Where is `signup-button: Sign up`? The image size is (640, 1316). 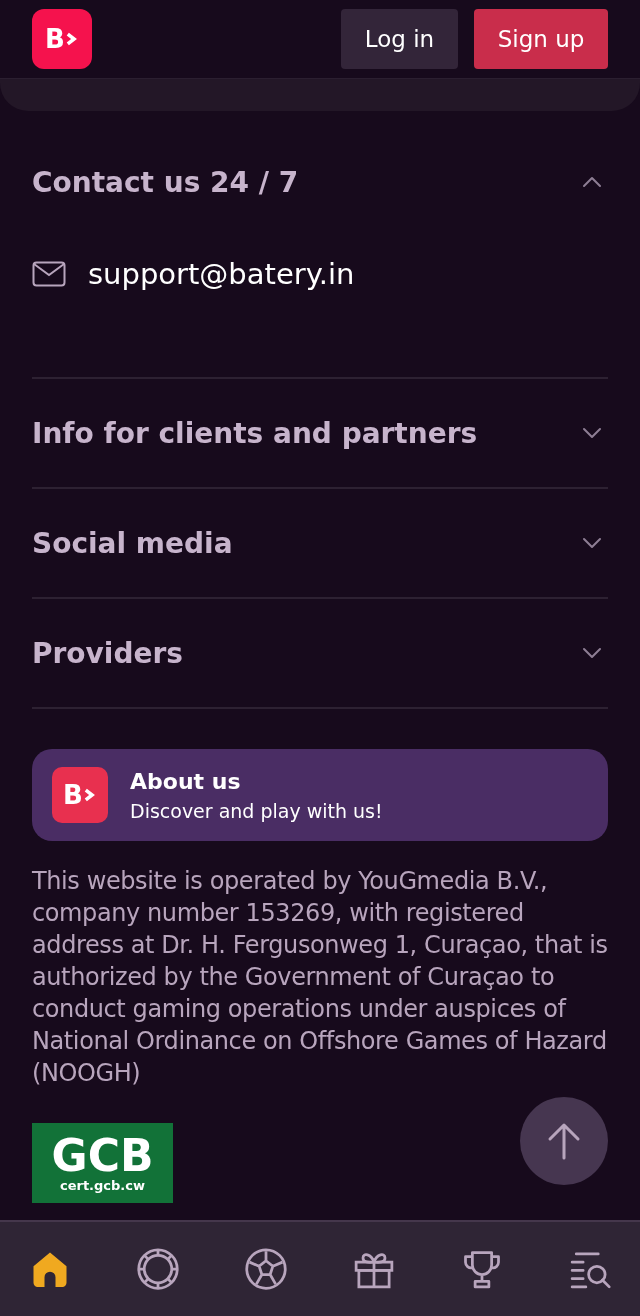
signup-button: Sign up is located at coordinates (541, 39).